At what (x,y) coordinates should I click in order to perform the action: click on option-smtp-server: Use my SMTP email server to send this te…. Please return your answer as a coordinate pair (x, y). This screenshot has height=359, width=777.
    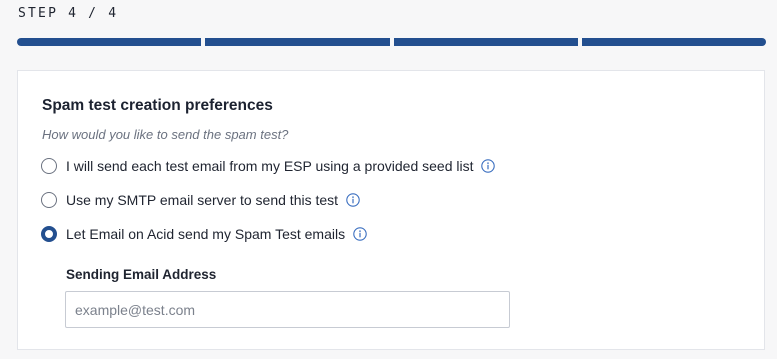
    Looking at the image, I should click on (200, 200).